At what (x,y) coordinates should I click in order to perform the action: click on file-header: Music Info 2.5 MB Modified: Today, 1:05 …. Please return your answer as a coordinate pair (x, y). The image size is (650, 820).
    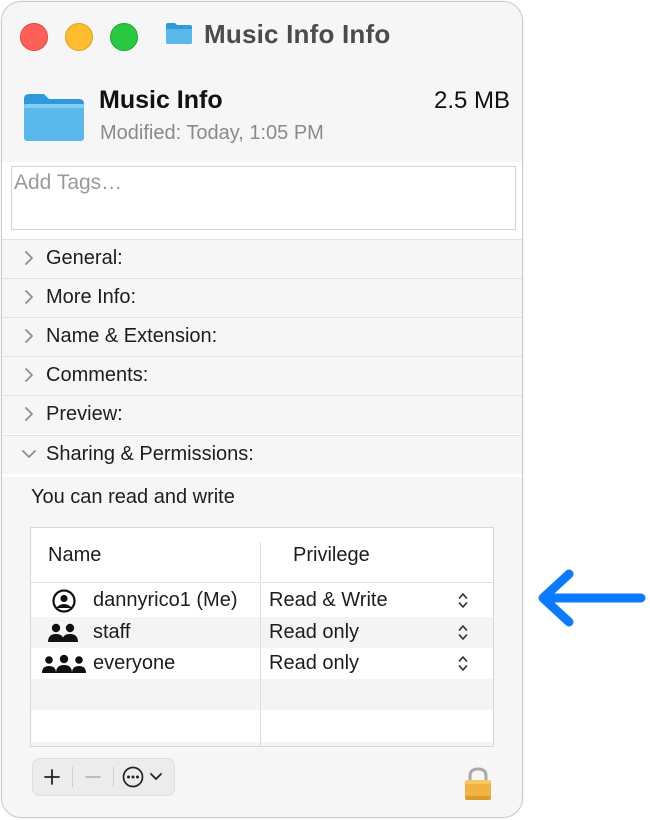
    Looking at the image, I should click on (262, 114).